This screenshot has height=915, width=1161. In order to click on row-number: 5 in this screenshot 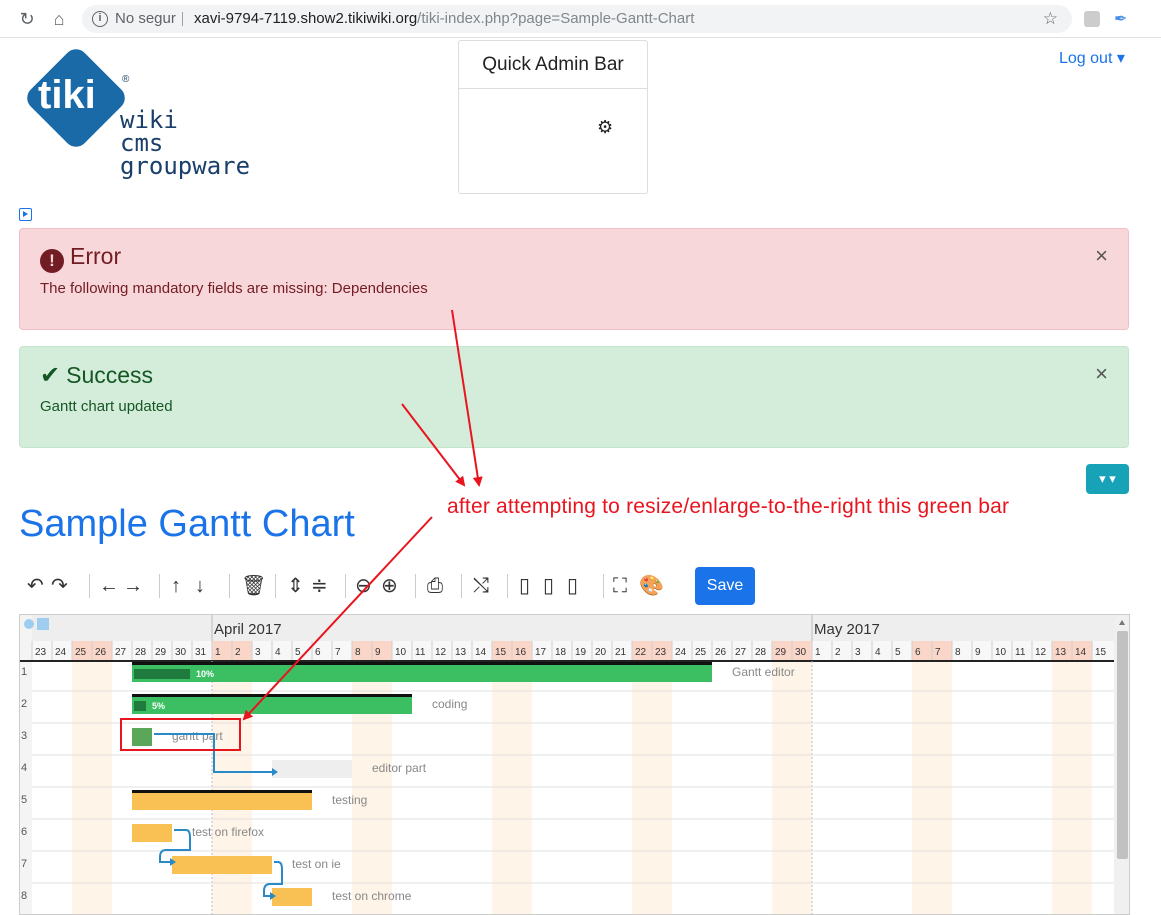, I will do `click(24, 800)`.